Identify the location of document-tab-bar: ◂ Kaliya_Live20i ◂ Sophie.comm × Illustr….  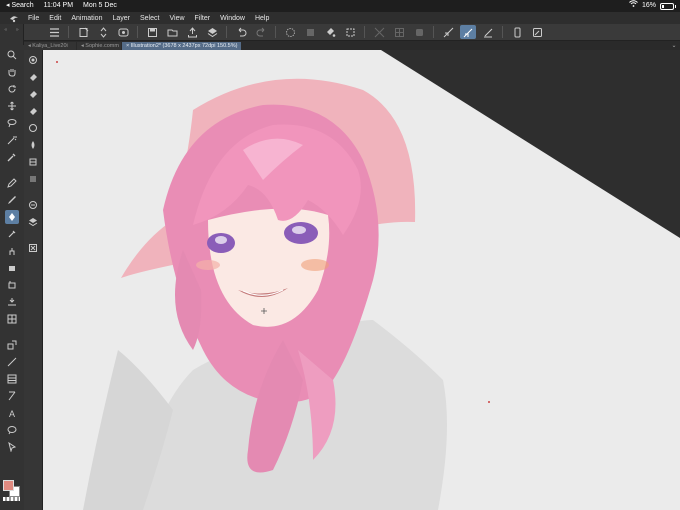
(352, 45).